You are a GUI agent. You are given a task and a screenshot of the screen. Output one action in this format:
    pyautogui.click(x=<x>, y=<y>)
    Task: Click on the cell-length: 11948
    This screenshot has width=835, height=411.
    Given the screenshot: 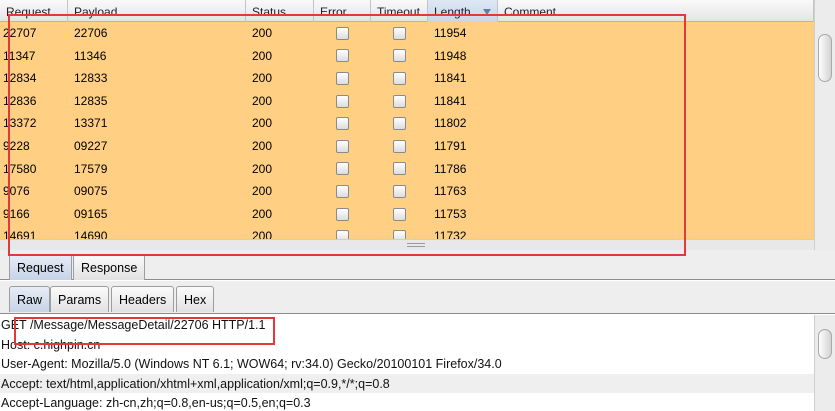 What is the action you would take?
    pyautogui.click(x=450, y=55)
    